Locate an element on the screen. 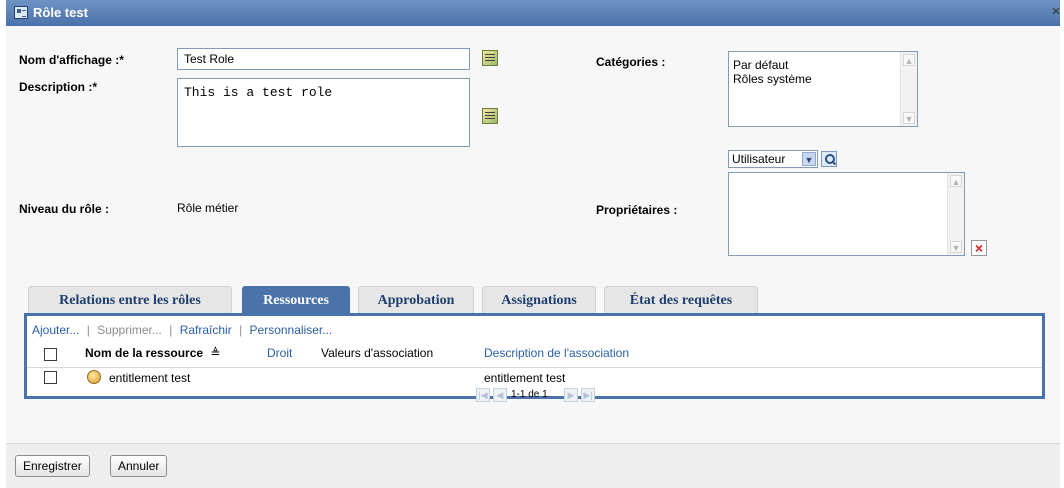 Image resolution: width=1064 pixels, height=488 pixels. owners-label: Propriétaires : is located at coordinates (637, 210).